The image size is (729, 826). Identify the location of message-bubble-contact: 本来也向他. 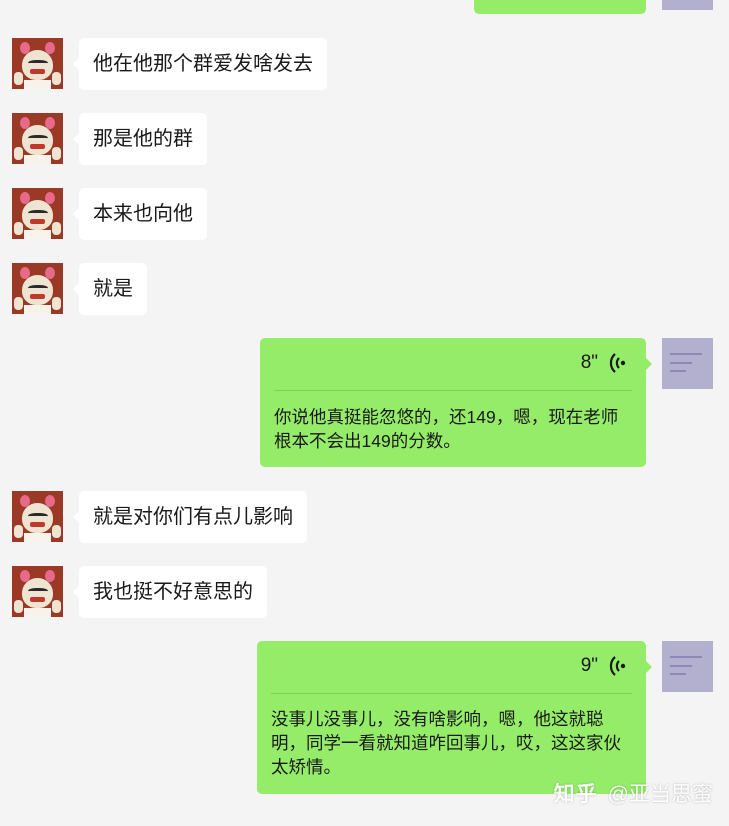
(140, 214).